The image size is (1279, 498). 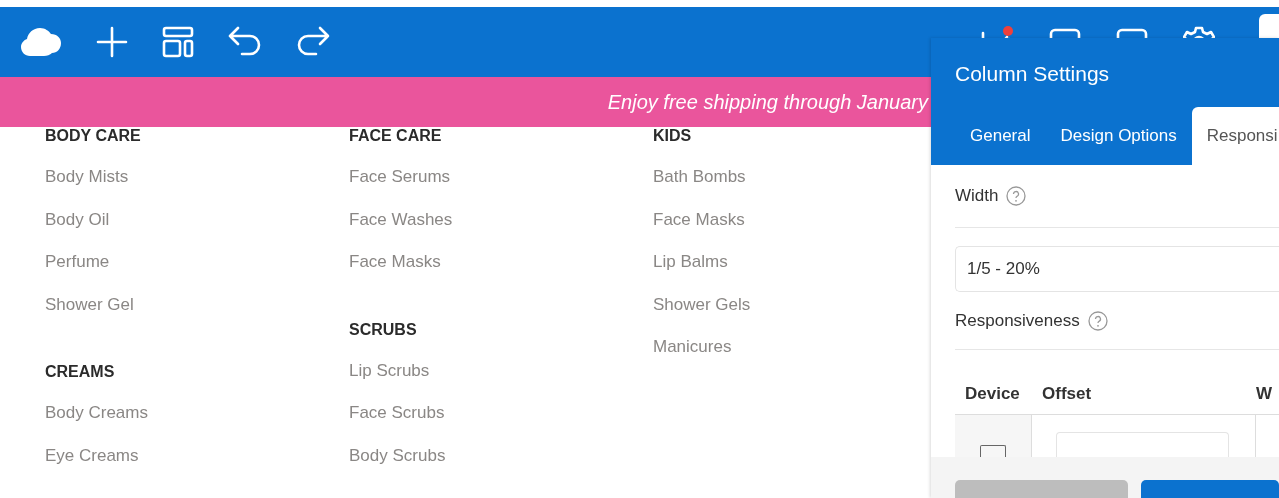 I want to click on column-header: Device, so click(x=993, y=394).